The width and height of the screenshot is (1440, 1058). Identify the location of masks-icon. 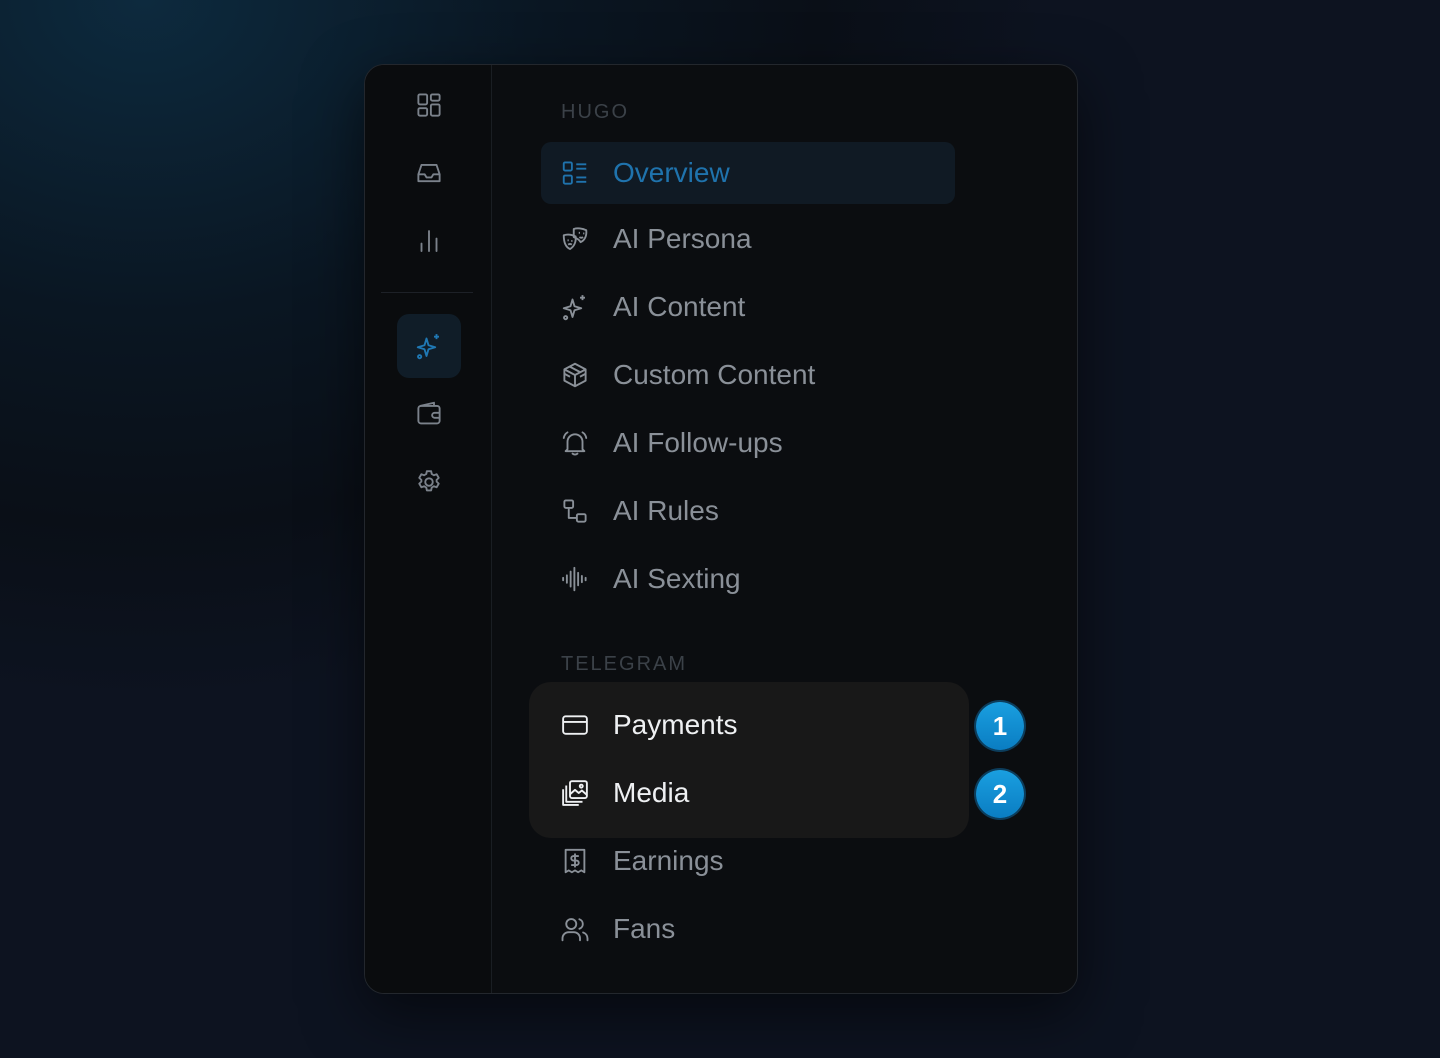
(575, 238).